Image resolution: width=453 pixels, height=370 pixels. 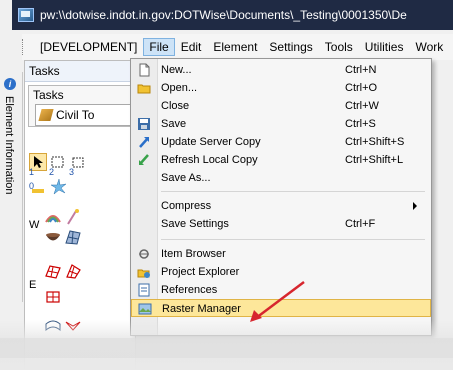 I want to click on civil-tools-tab: Civil To, so click(x=83, y=115).